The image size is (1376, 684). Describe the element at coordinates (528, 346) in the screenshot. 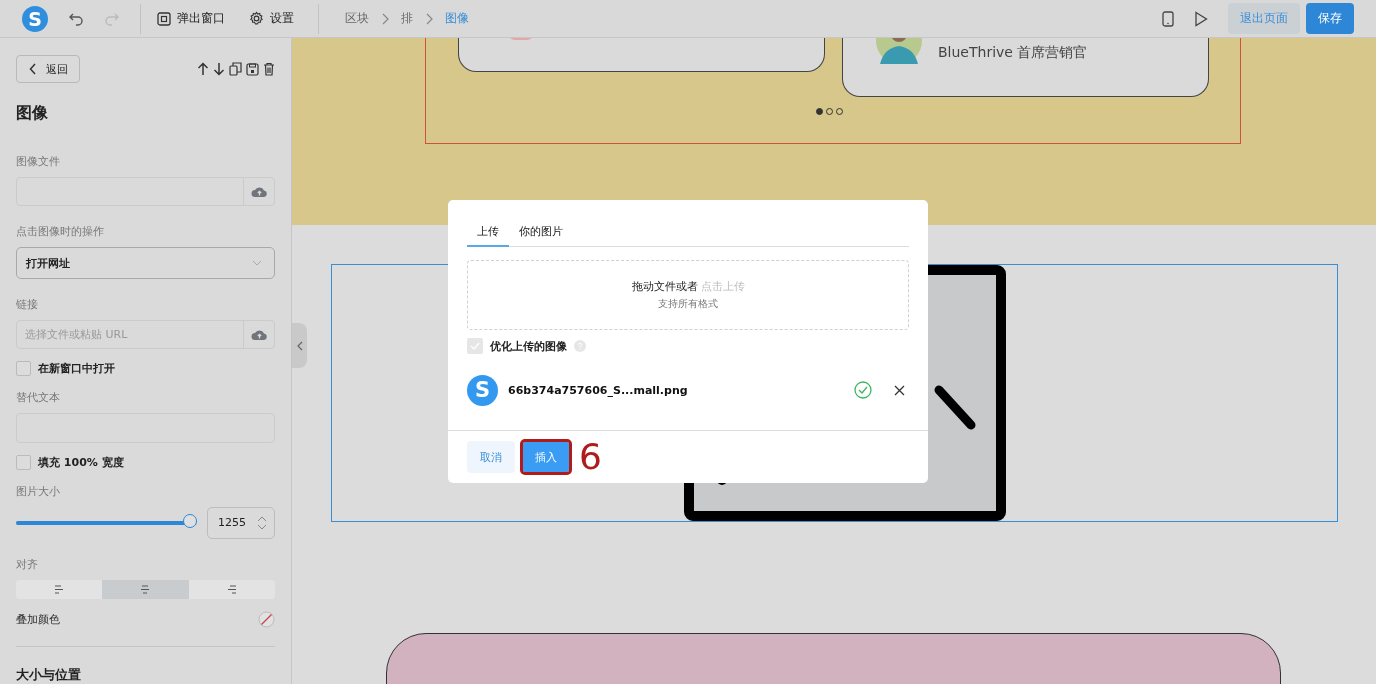

I see `checkbox-label: 优化上传的图像` at that location.